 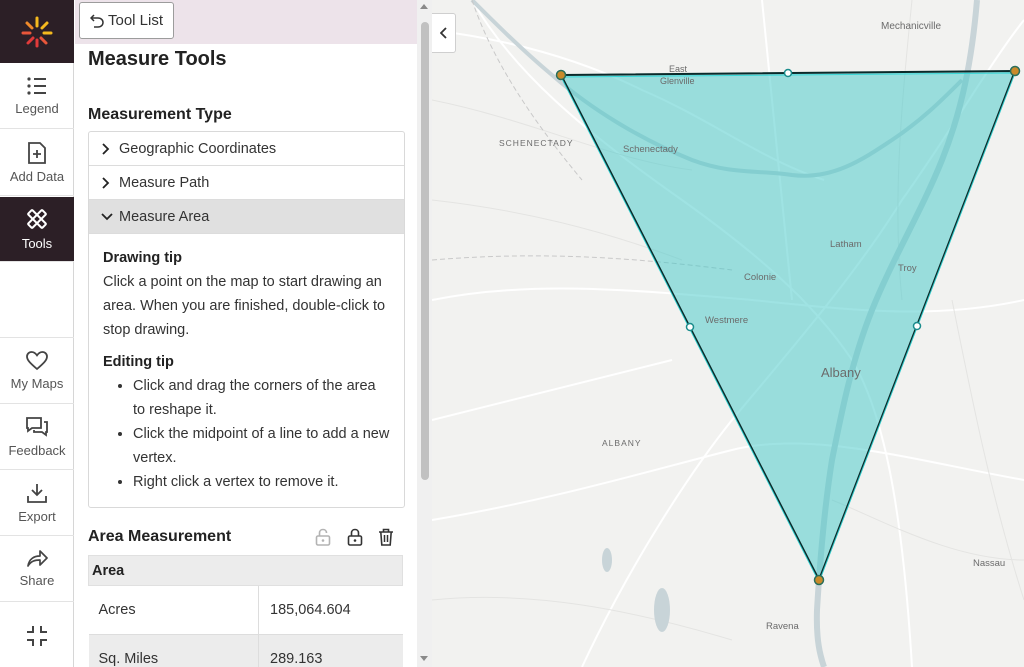 I want to click on unlock-icon, so click(x=323, y=537).